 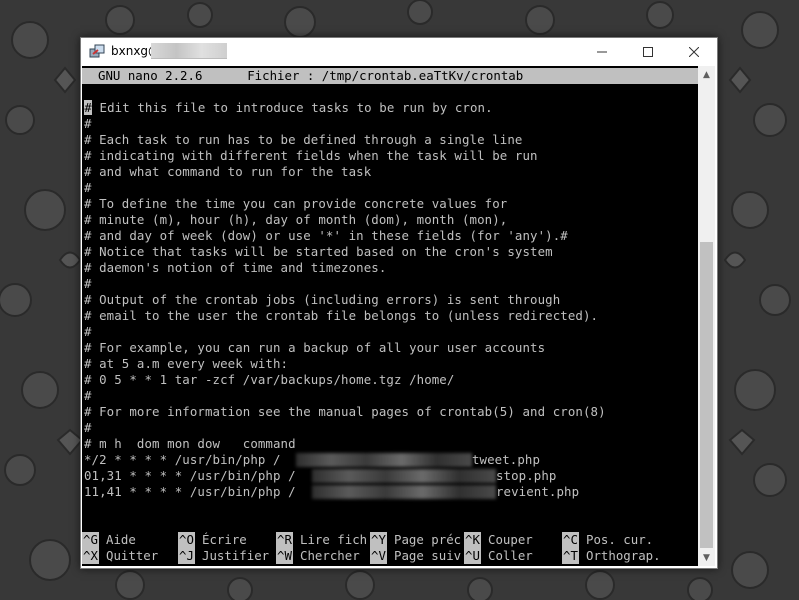 I want to click on shortcut-key: ^R, so click(x=284, y=540).